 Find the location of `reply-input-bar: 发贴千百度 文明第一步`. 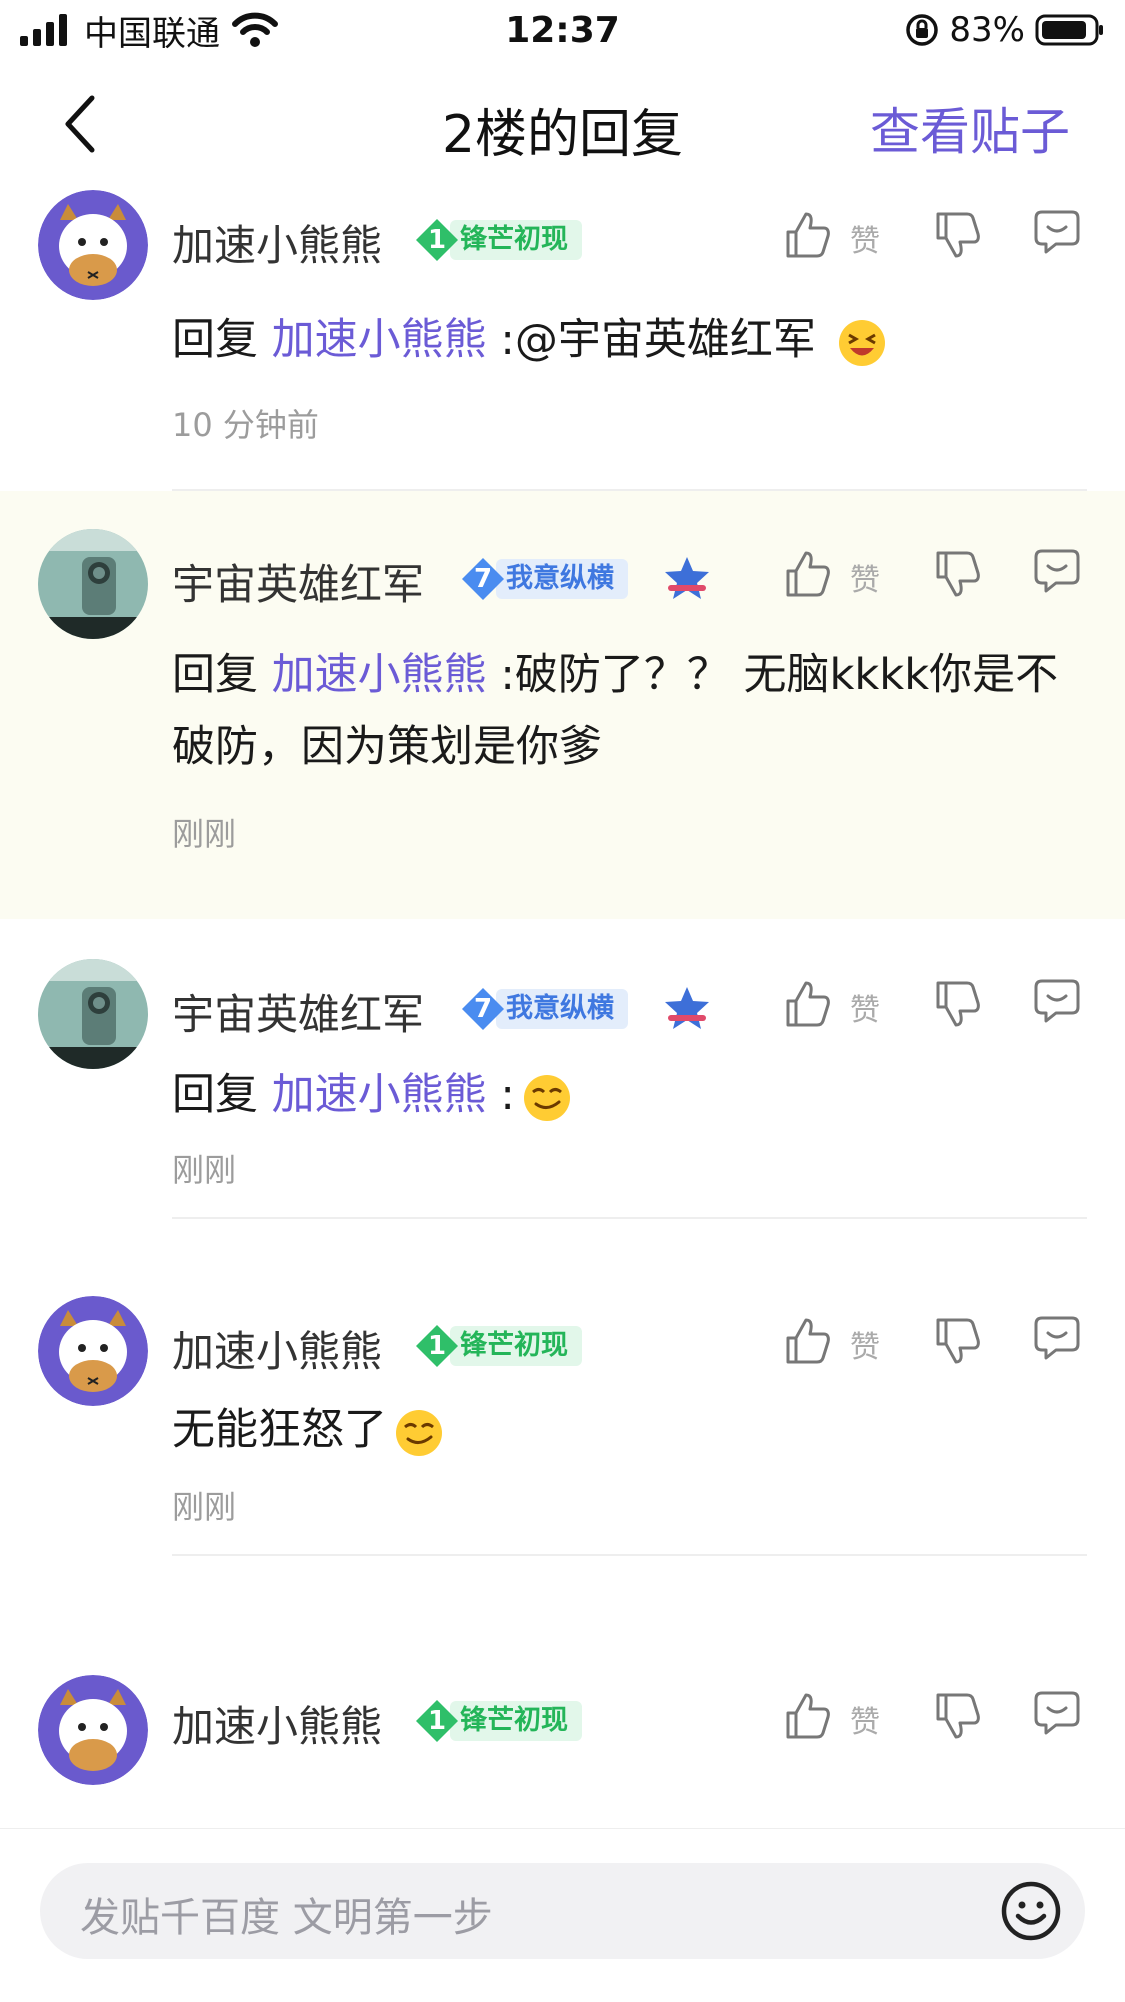

reply-input-bar: 发贴千百度 文明第一步 is located at coordinates (562, 1915).